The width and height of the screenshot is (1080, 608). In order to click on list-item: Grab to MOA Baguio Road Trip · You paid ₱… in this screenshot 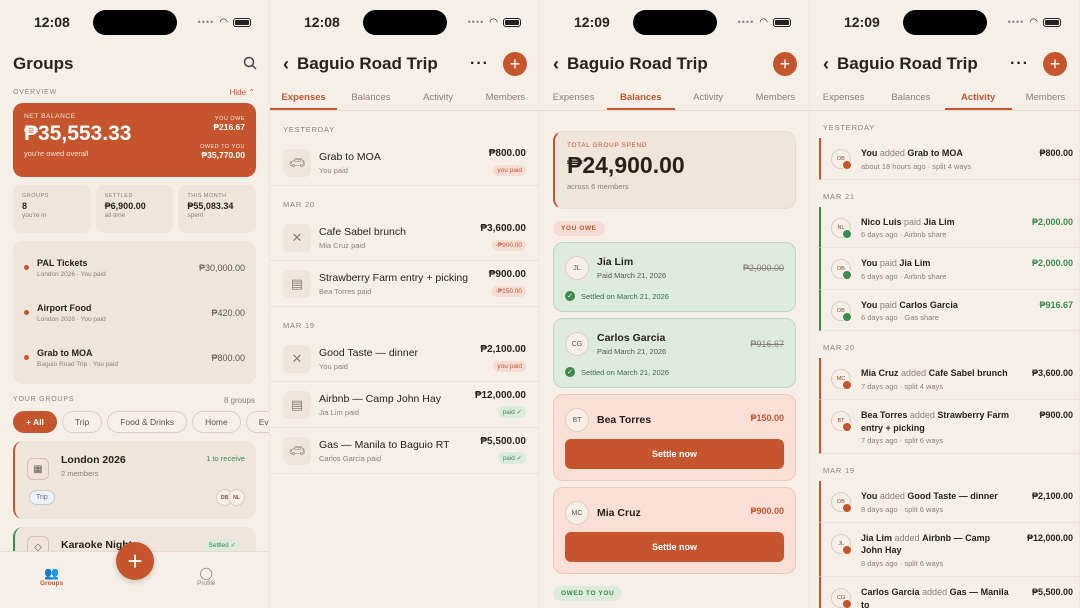, I will do `click(134, 357)`.